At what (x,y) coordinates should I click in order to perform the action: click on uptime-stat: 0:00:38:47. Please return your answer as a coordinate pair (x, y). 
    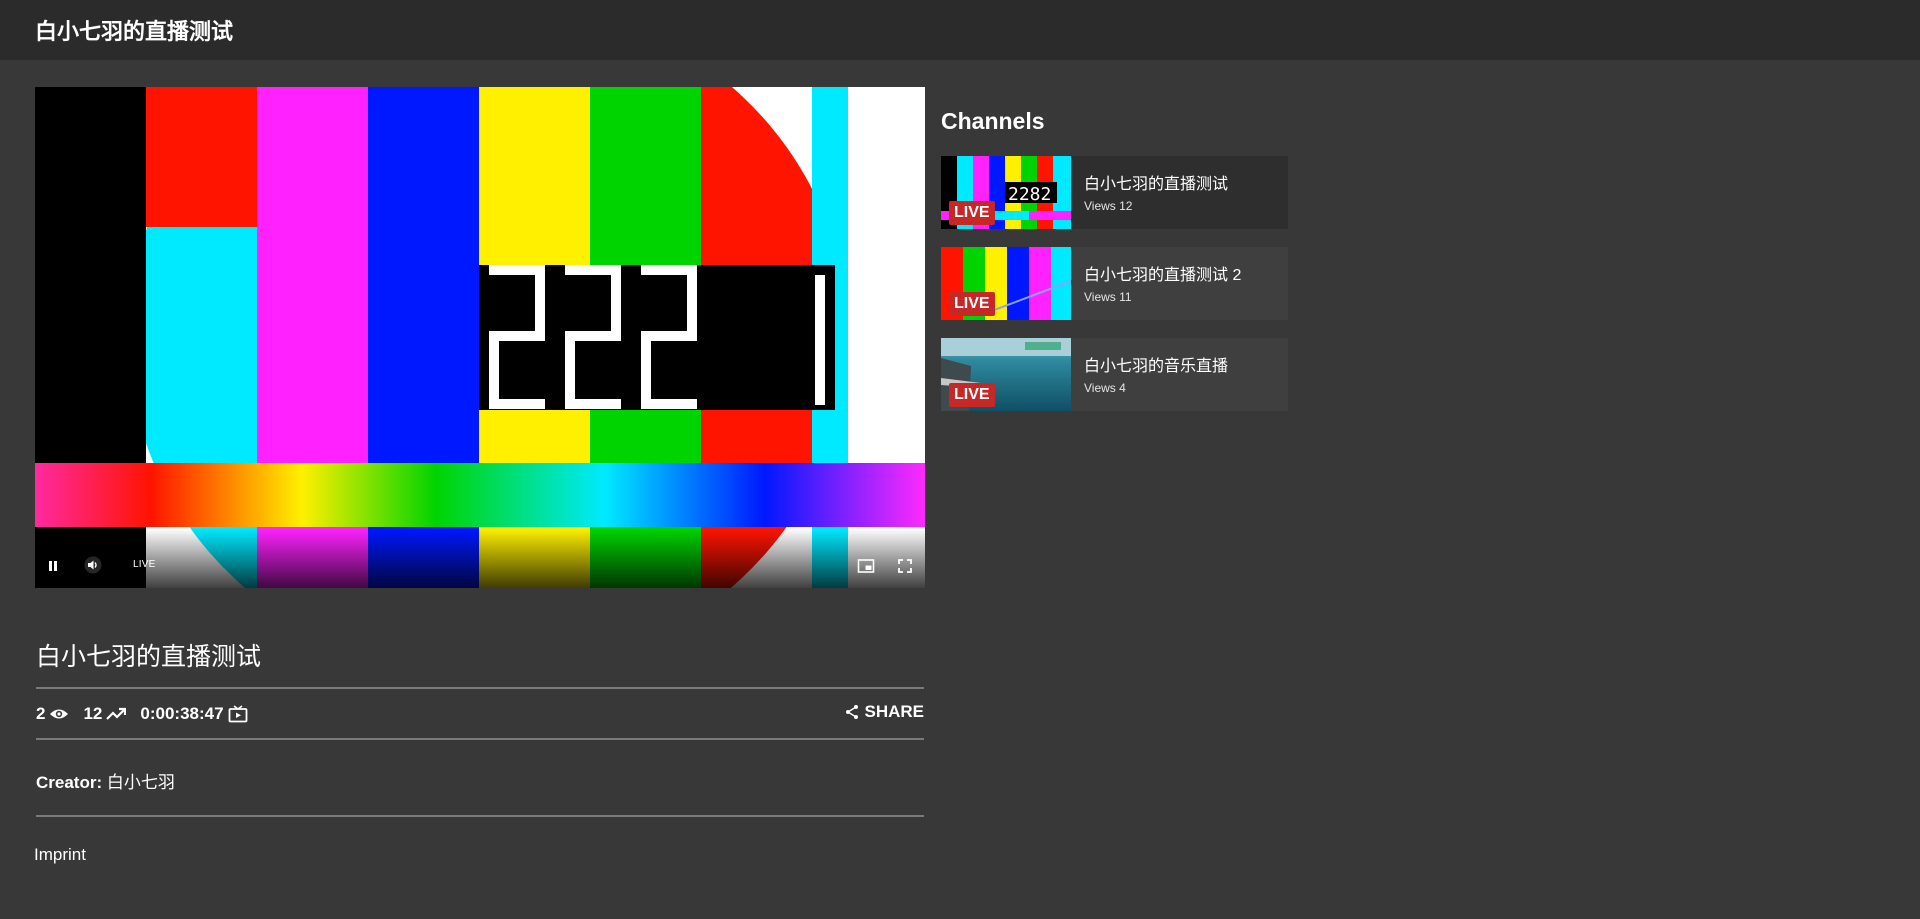
    Looking at the image, I should click on (193, 714).